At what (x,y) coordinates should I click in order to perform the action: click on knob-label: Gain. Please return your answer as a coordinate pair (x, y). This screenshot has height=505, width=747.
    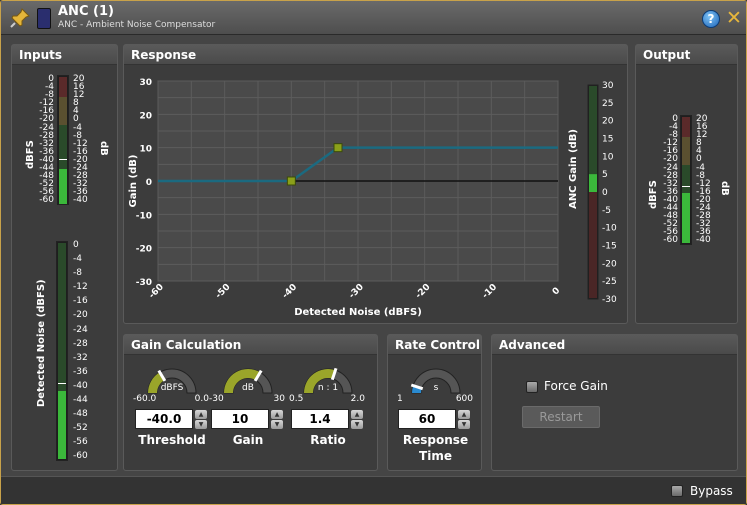
    Looking at the image, I should click on (248, 440).